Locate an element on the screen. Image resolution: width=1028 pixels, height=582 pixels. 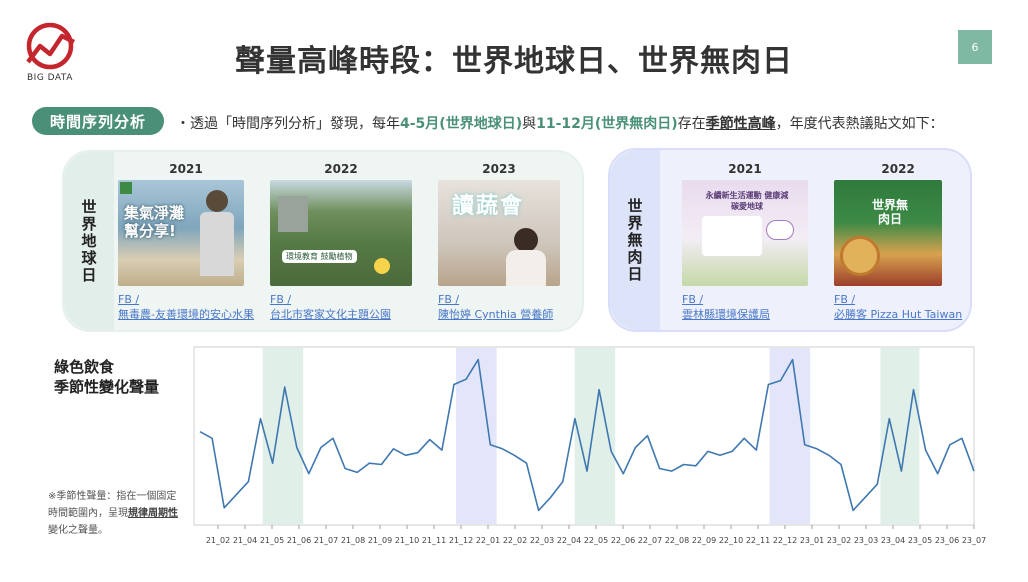
x-tick-label: 21_10 is located at coordinates (407, 540).